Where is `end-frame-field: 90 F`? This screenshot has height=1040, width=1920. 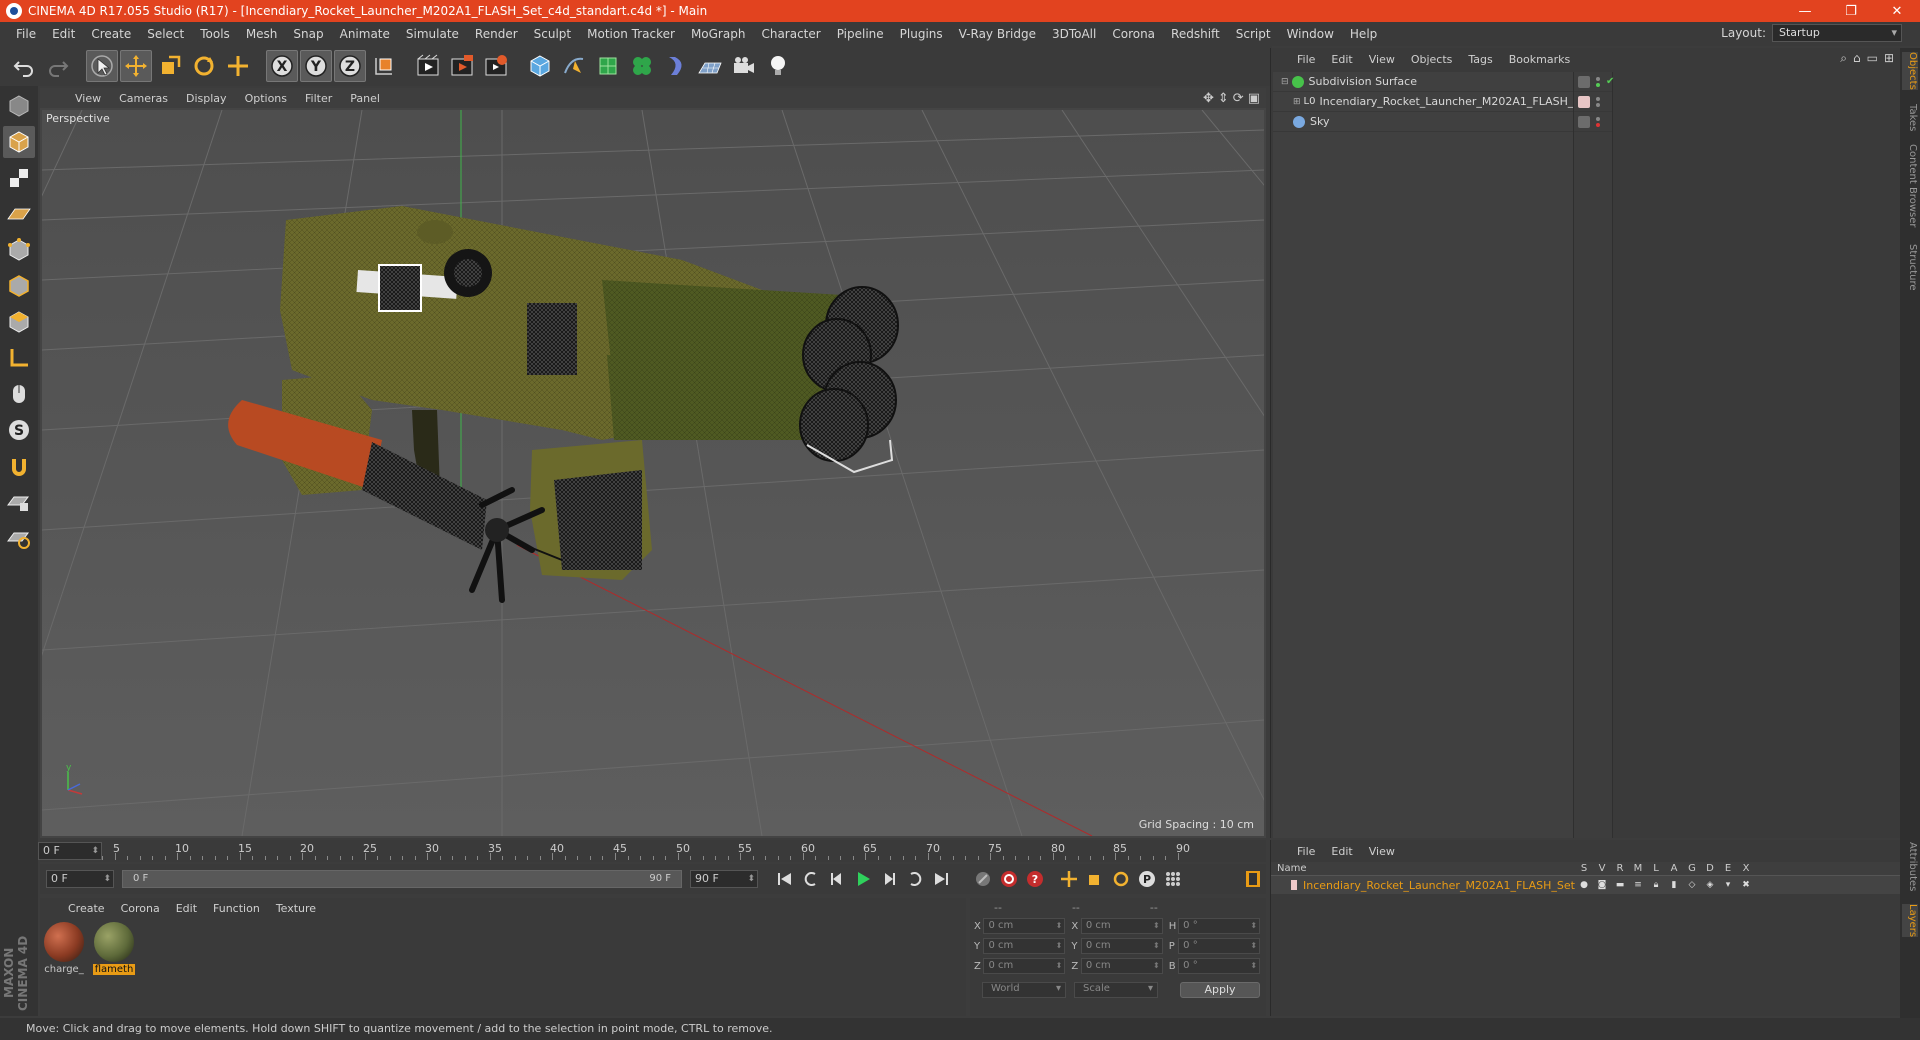
end-frame-field: 90 F is located at coordinates (724, 879).